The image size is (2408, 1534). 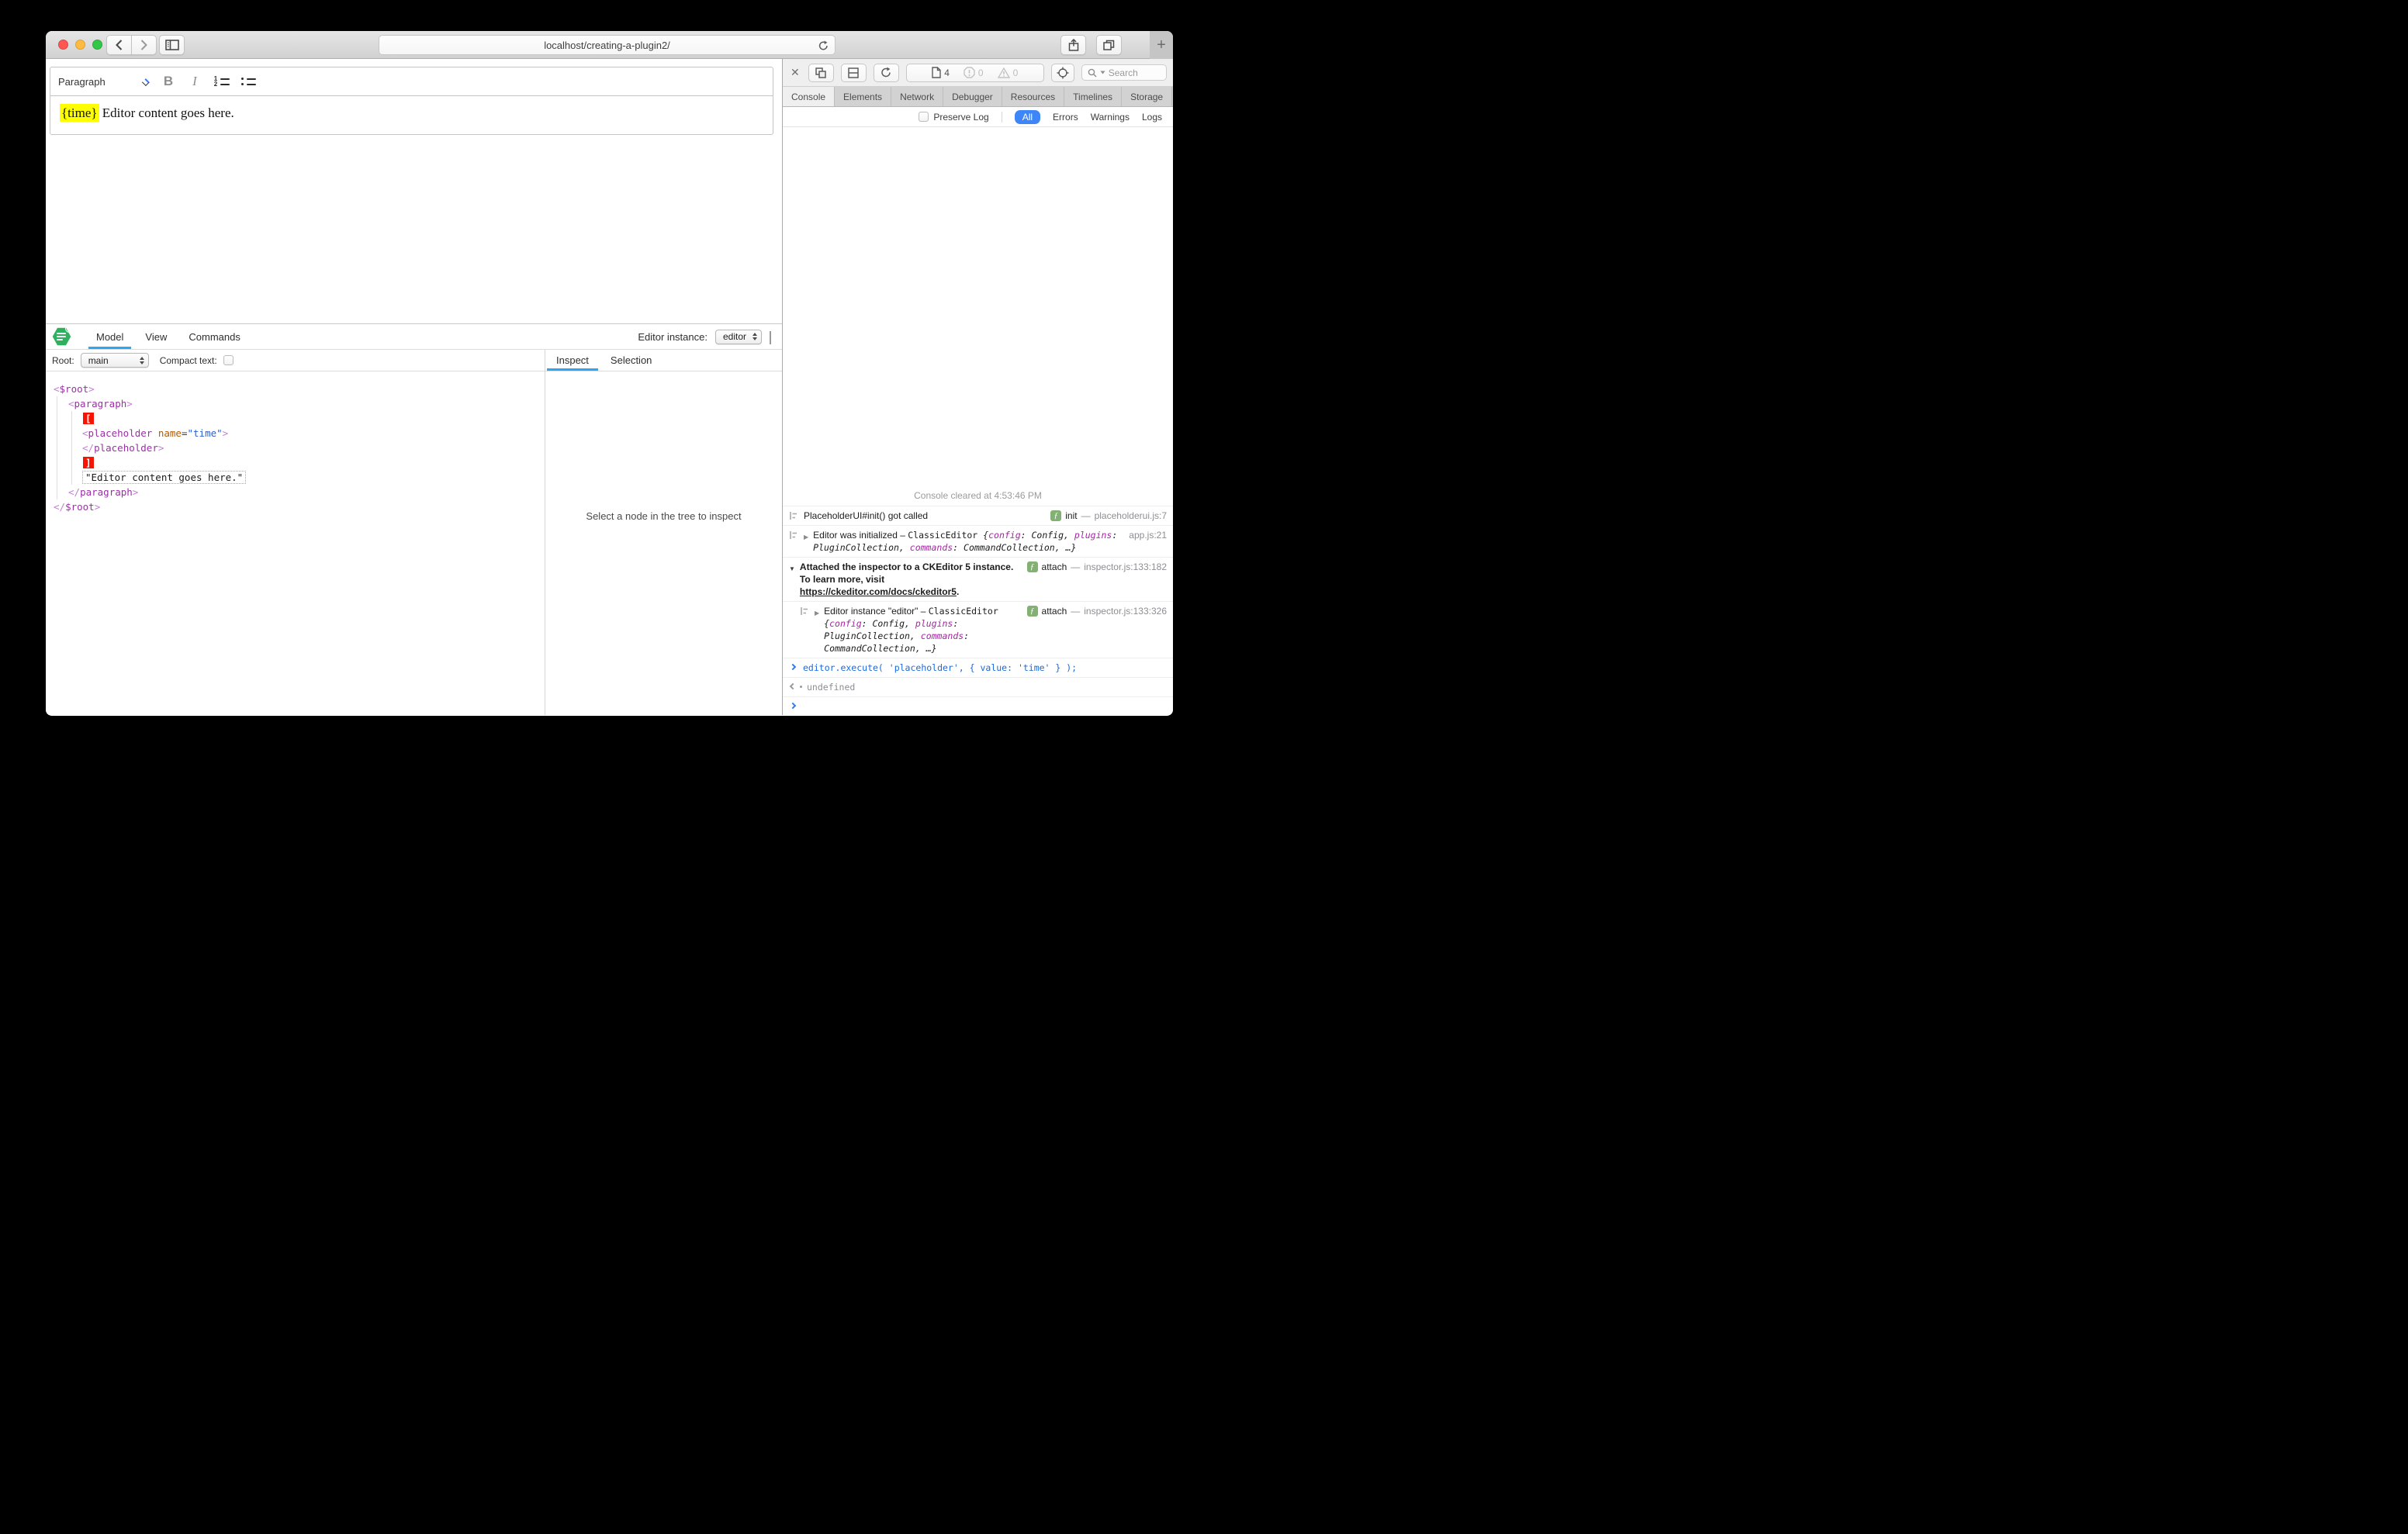 What do you see at coordinates (924, 117) in the screenshot?
I see `preserve-log-checkbox` at bounding box center [924, 117].